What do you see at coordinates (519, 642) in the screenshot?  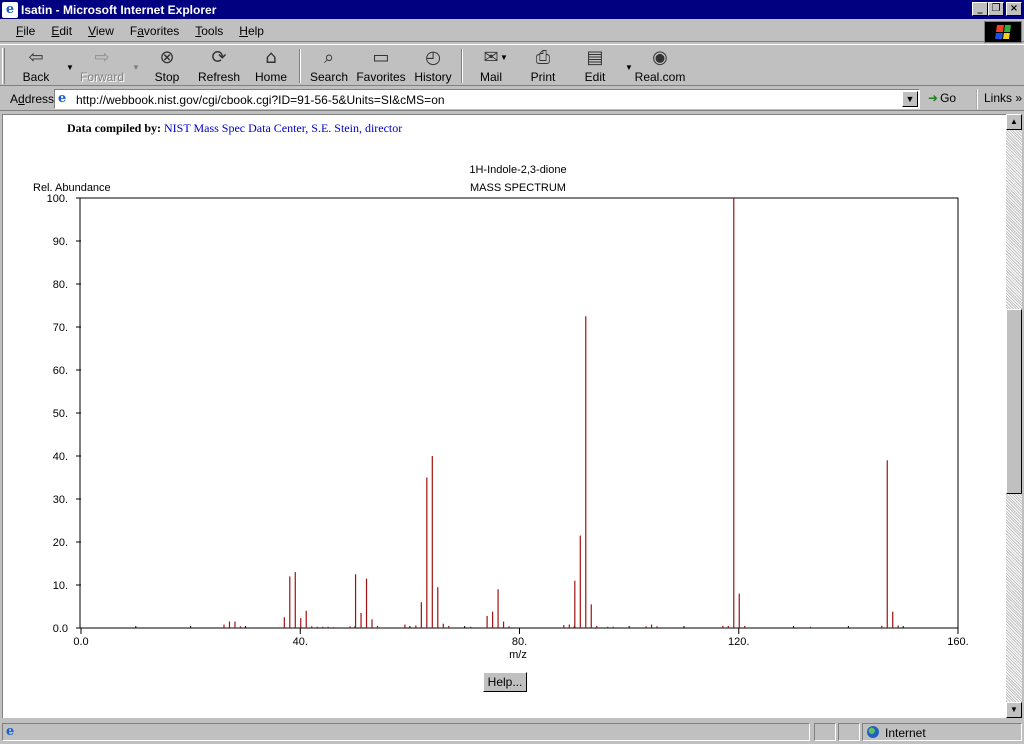 I see `x-tick-label: 80.` at bounding box center [519, 642].